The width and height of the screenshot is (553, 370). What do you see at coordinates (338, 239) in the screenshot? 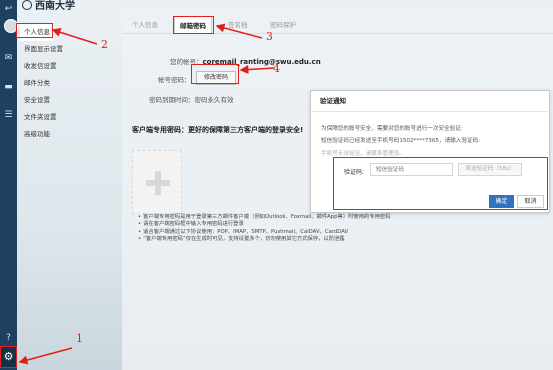
I see `note-item: “客户端专用密码”仅在生成时可见，支持设置多个，切勿使用其它方式保存，以防泄露` at bounding box center [338, 239].